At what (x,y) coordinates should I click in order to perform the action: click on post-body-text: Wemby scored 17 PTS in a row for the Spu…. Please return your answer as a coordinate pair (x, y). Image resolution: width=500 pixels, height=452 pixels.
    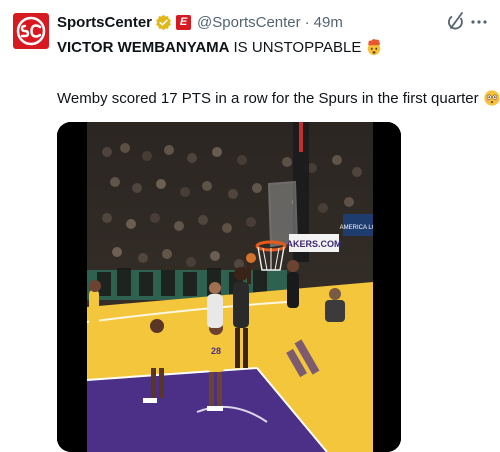
    Looking at the image, I should click on (268, 98).